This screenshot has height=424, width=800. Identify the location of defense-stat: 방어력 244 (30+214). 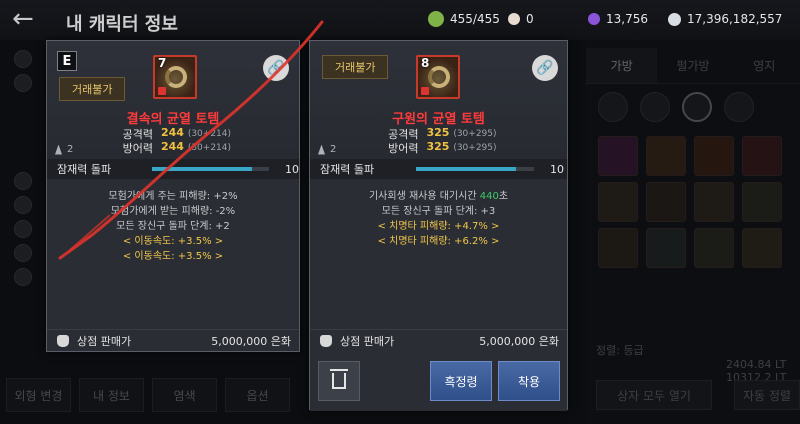
(173, 148).